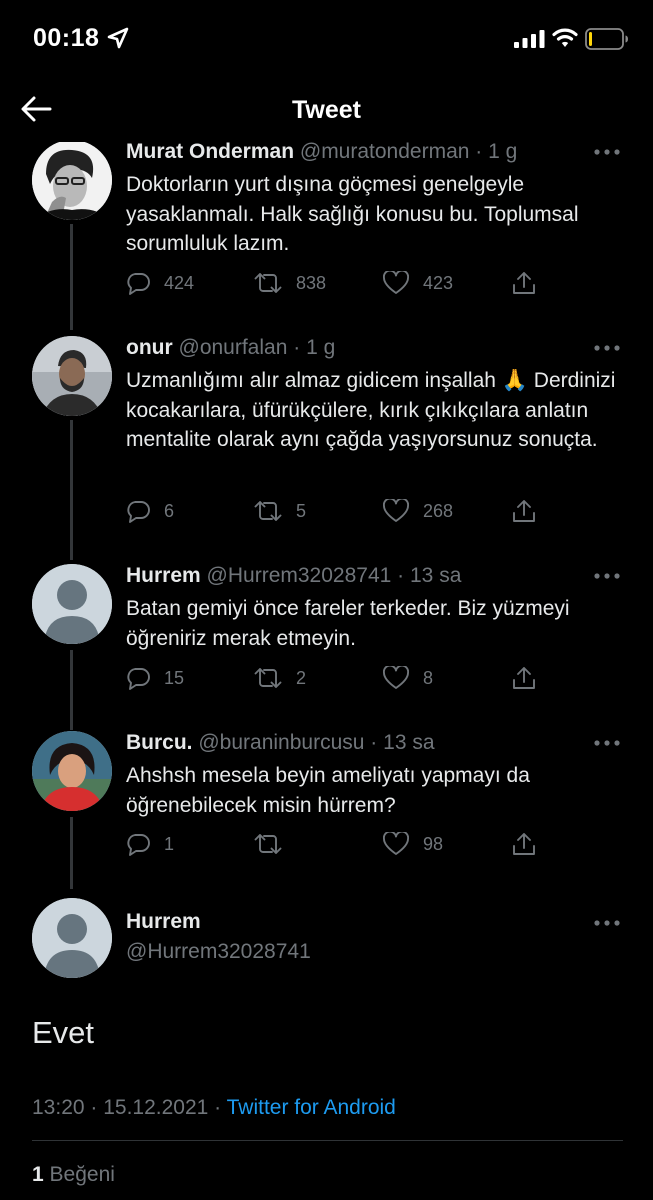 Image resolution: width=653 pixels, height=1200 pixels. Describe the element at coordinates (336, 678) in the screenshot. I see `action-bar: 15 2 8` at that location.